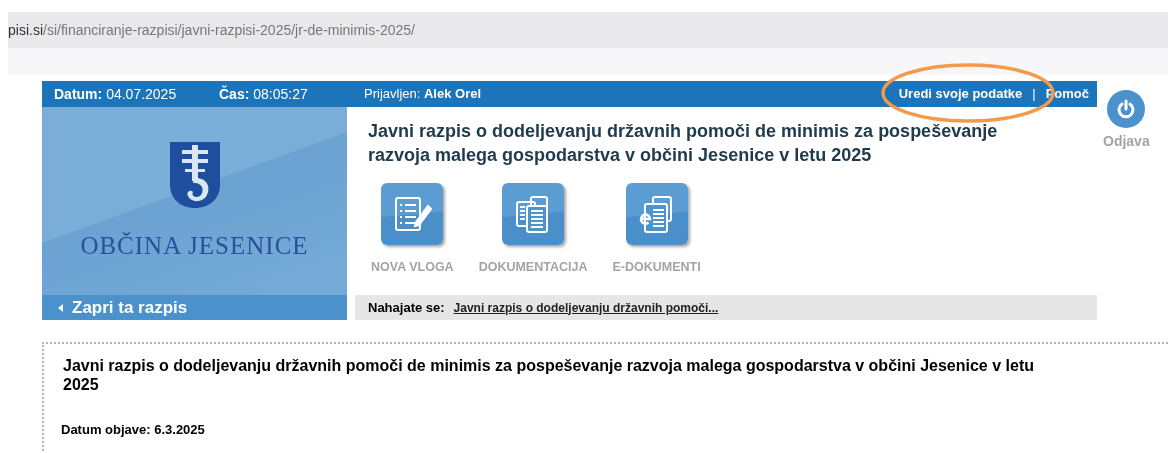  I want to click on content-title: Javni razpis o dodeljevanju državnih pomoči de minimis za pospeševanje razvoja malega gospodarstva v občini Jesenice v letu 2025, so click(549, 375).